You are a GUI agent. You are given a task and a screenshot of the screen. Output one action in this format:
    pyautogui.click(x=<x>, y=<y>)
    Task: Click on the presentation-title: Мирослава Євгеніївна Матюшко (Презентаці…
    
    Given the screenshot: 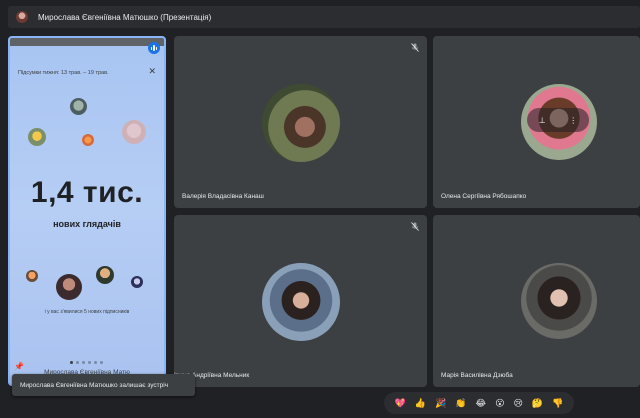 What is the action you would take?
    pyautogui.click(x=125, y=17)
    